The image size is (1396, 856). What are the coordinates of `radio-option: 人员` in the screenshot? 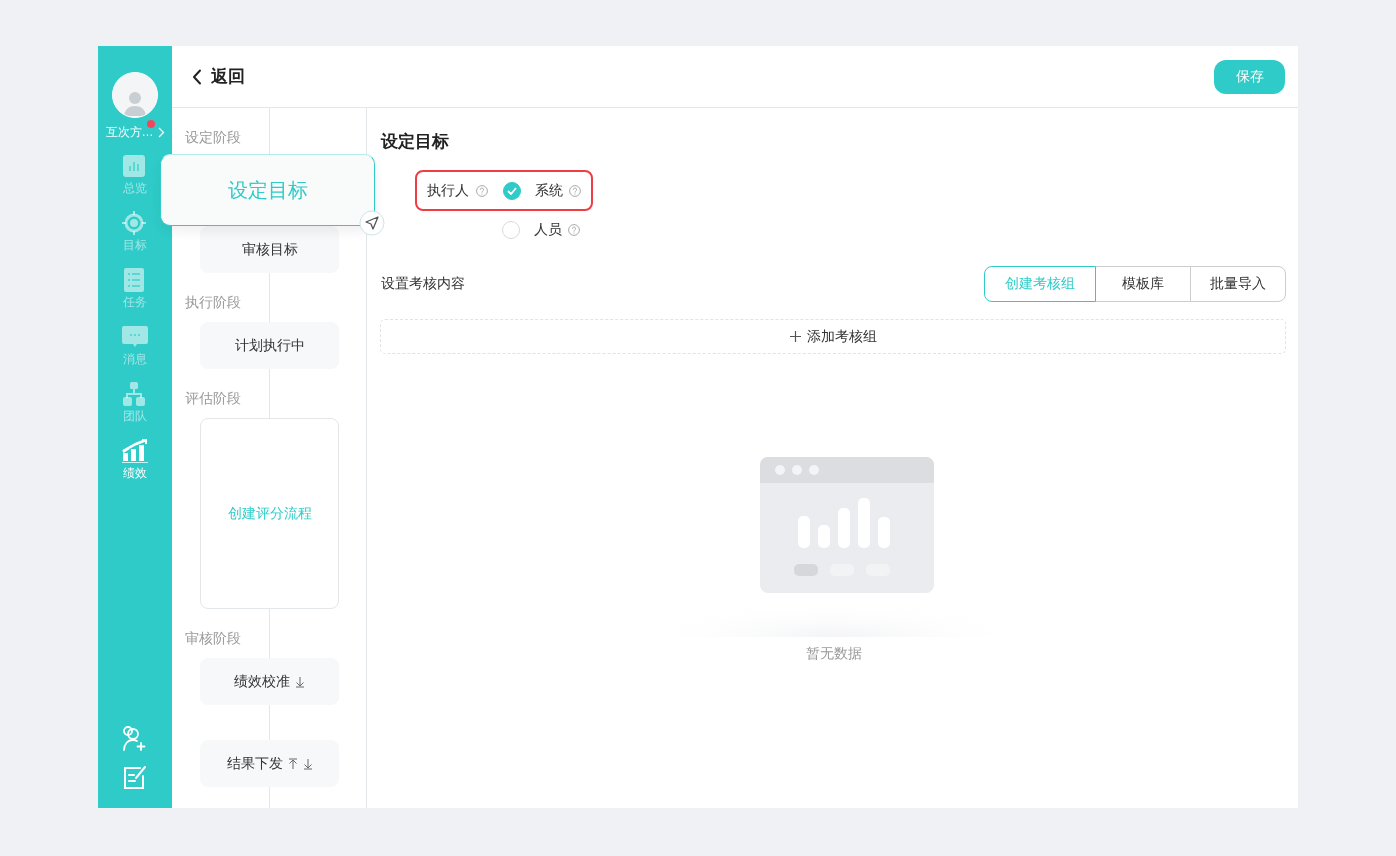 It's located at (541, 230).